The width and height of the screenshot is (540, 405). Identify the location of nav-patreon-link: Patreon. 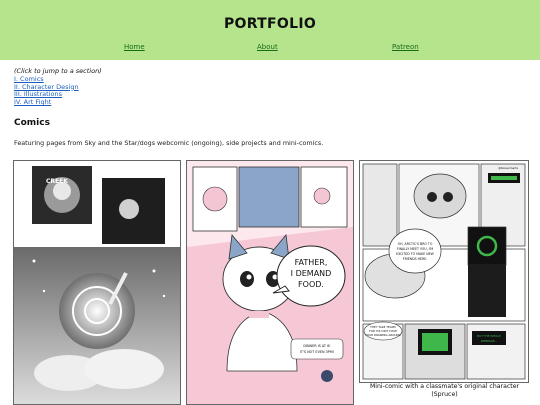
(405, 47).